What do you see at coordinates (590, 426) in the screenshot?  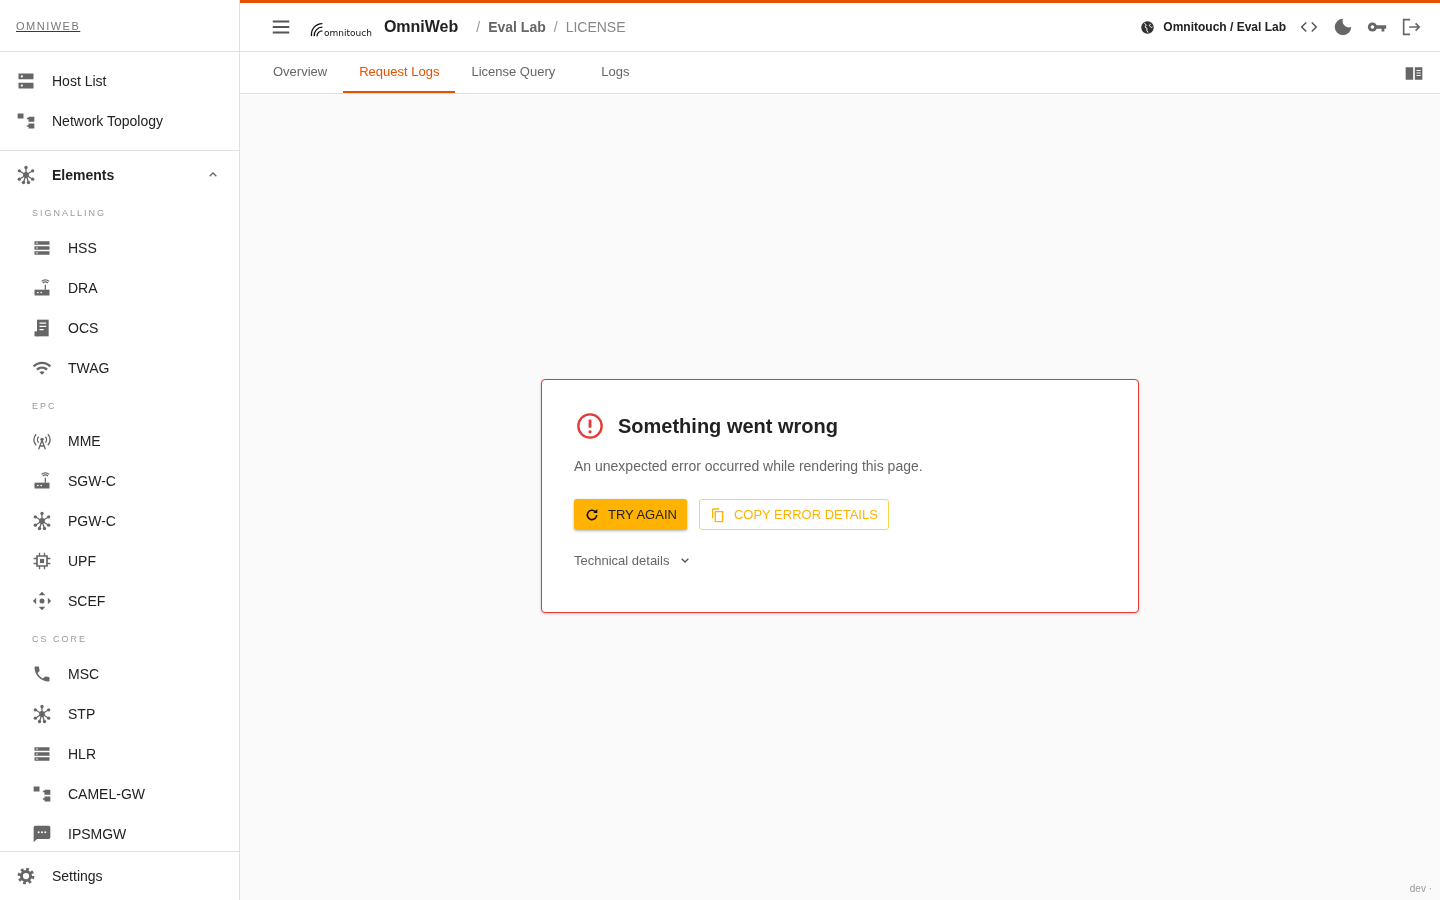 I see `error-icon` at bounding box center [590, 426].